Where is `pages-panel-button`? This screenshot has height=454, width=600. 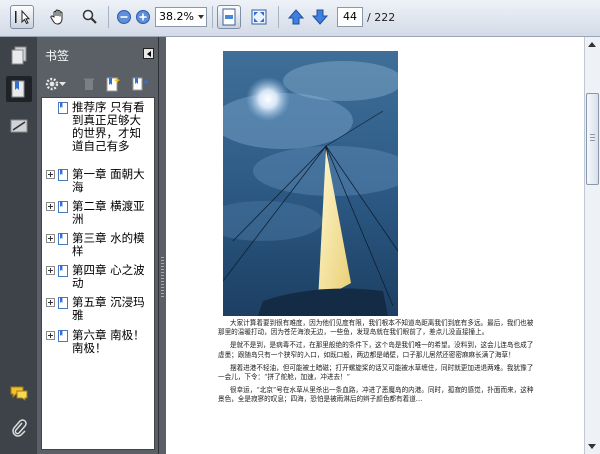
pages-panel-button is located at coordinates (19, 56).